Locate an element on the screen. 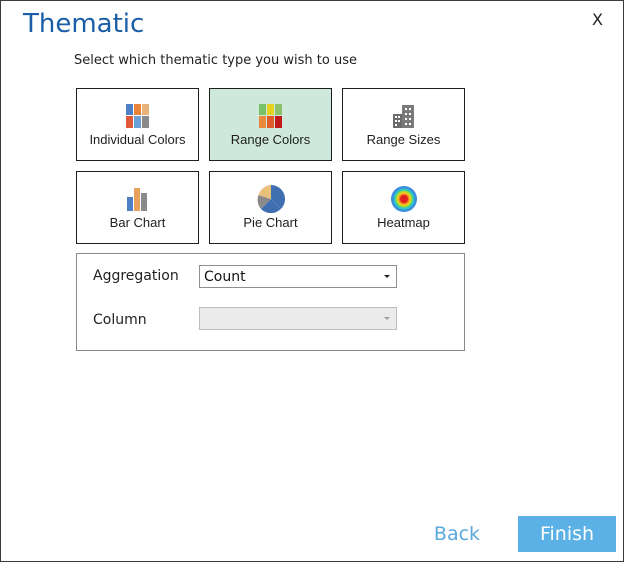 Image resolution: width=624 pixels, height=562 pixels. tile-label: Bar Chart is located at coordinates (137, 222).